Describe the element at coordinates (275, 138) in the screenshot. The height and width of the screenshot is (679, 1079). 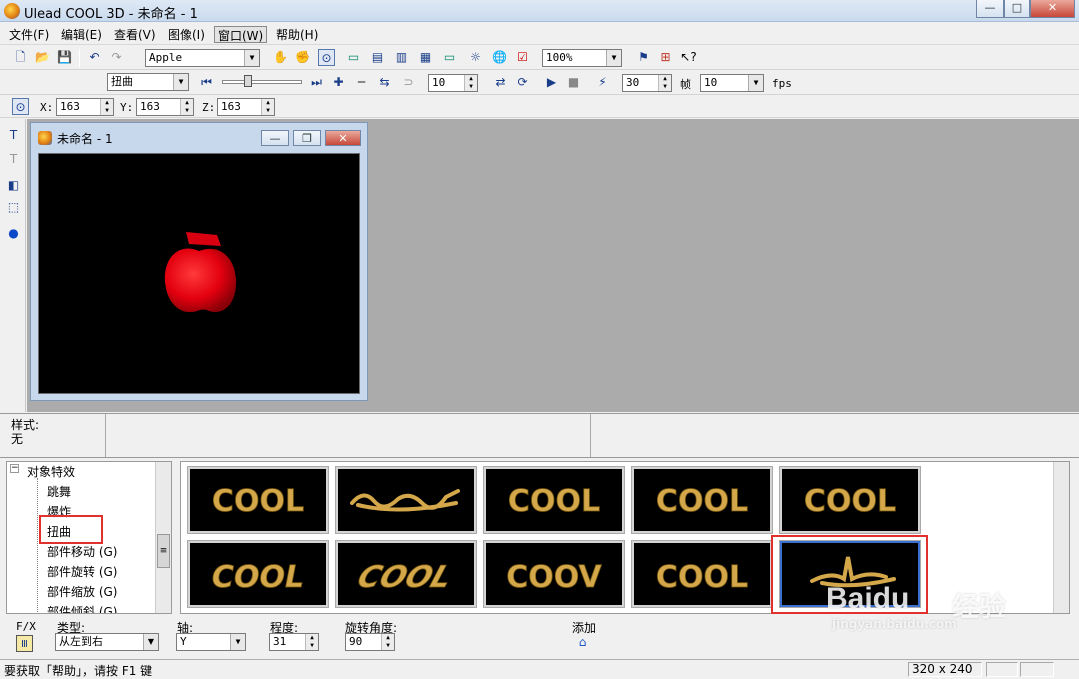
I see `doc-minimize-button: —` at that location.